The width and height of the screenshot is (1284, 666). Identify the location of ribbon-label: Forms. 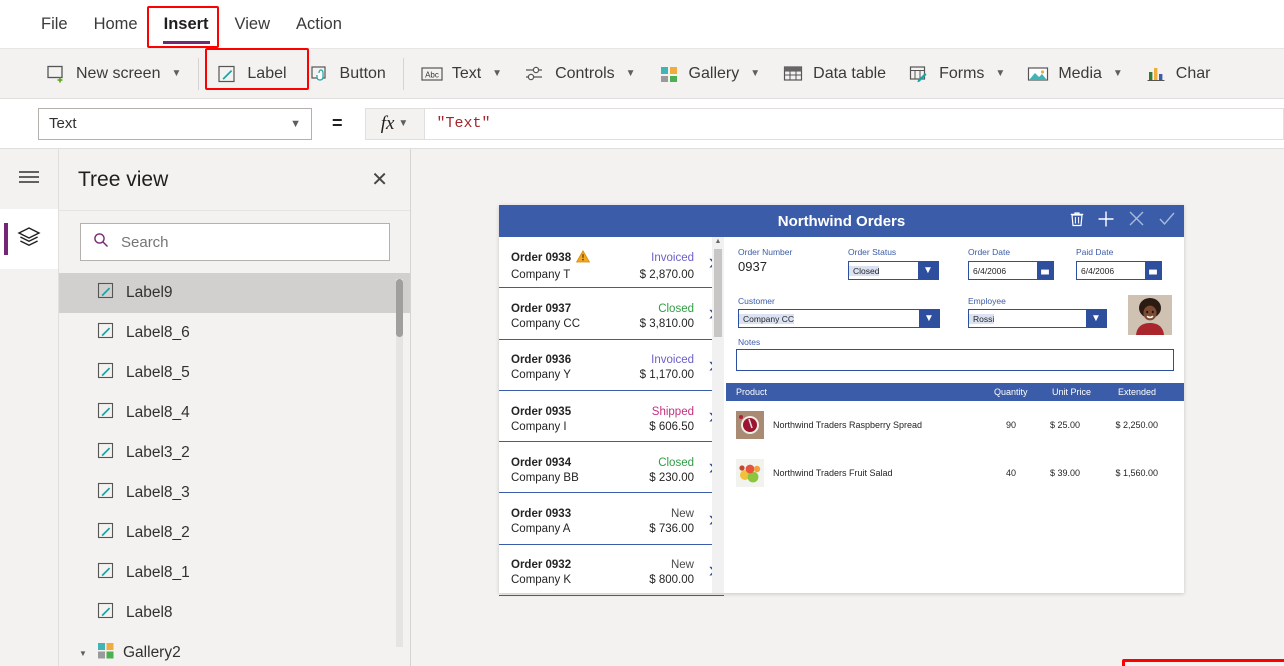
(962, 73).